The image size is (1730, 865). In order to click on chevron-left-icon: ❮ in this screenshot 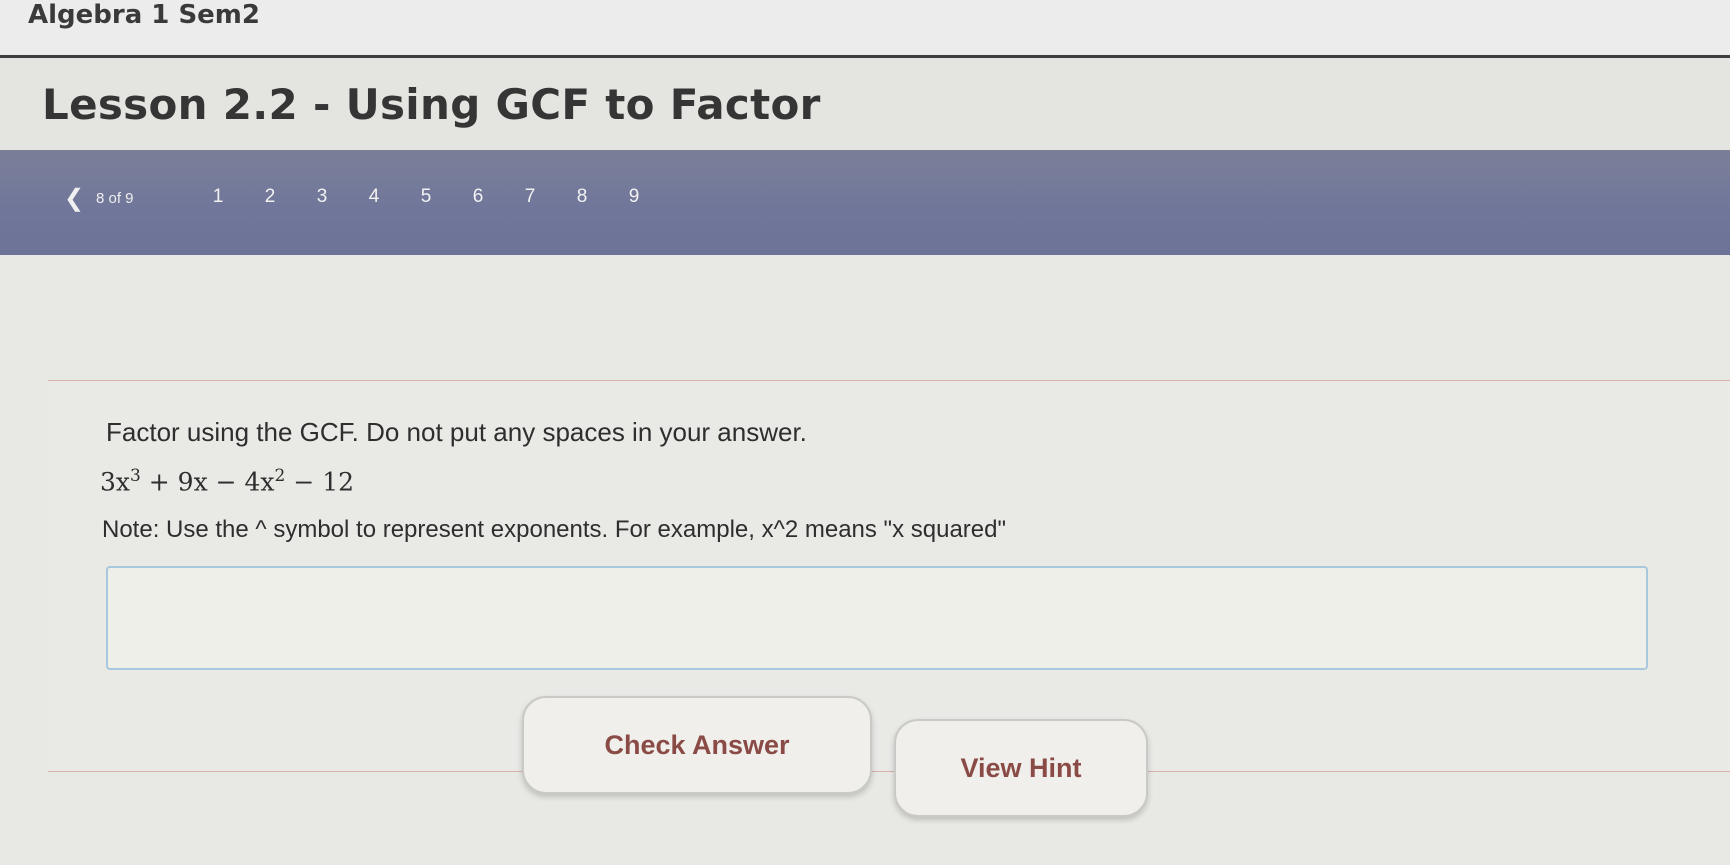, I will do `click(74, 198)`.